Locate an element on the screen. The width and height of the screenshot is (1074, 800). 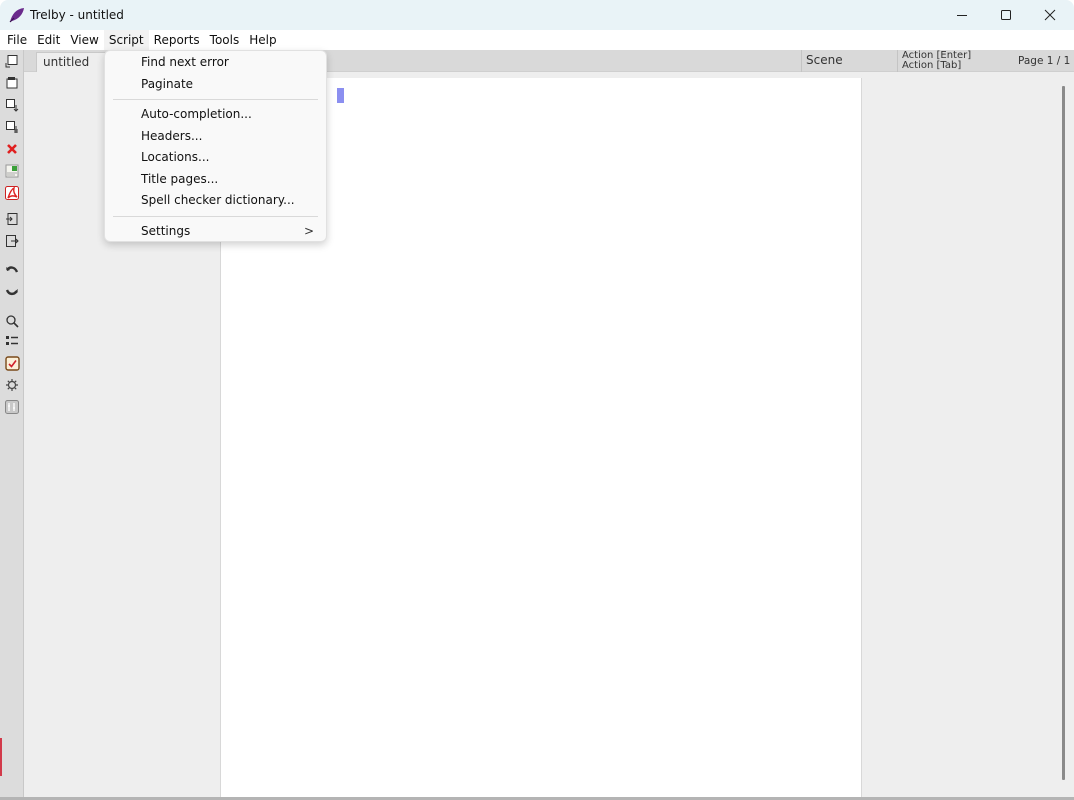
status-page-count: Page 1 / 1 is located at coordinates (1044, 61).